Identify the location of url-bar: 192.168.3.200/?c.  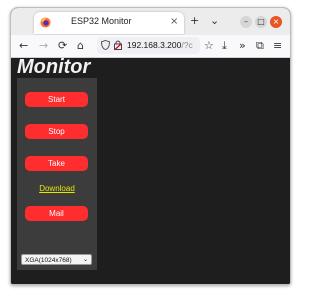
(148, 45).